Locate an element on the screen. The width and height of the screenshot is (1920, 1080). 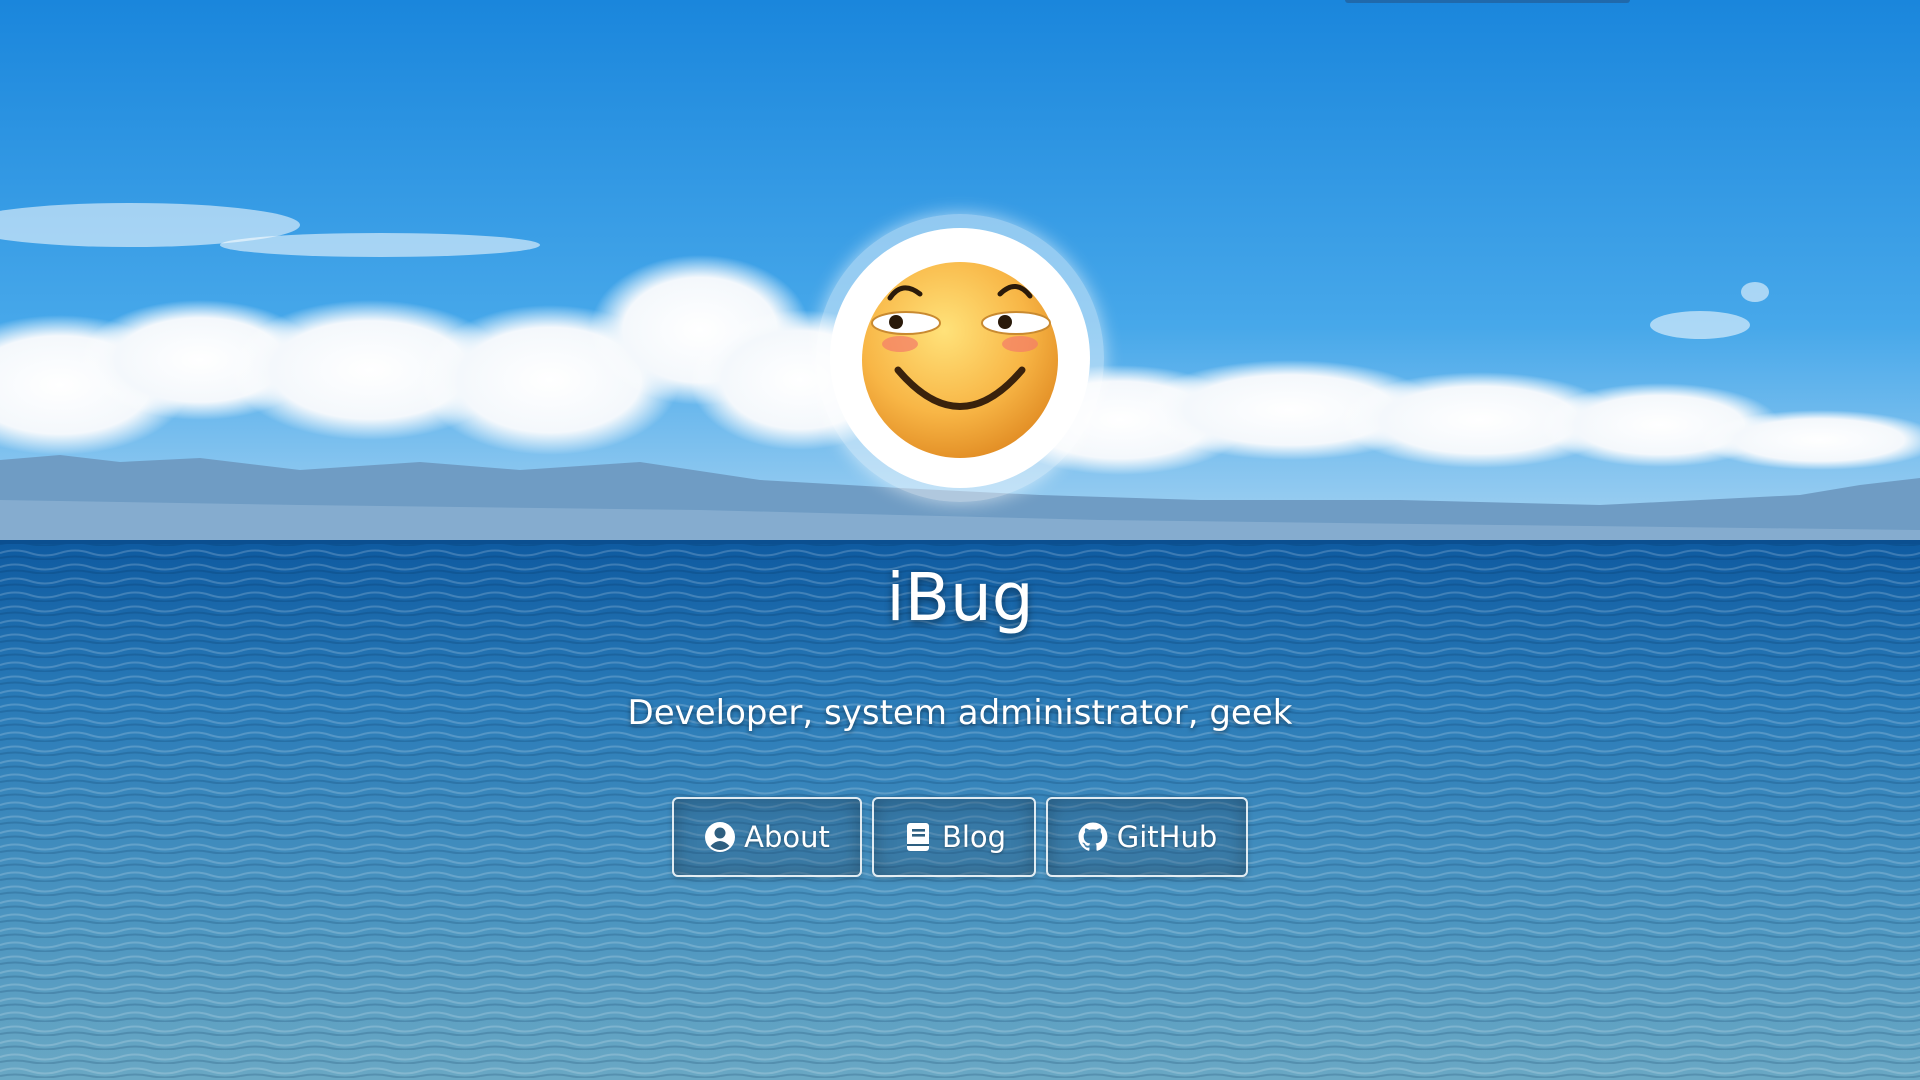
about-button: About is located at coordinates (767, 837).